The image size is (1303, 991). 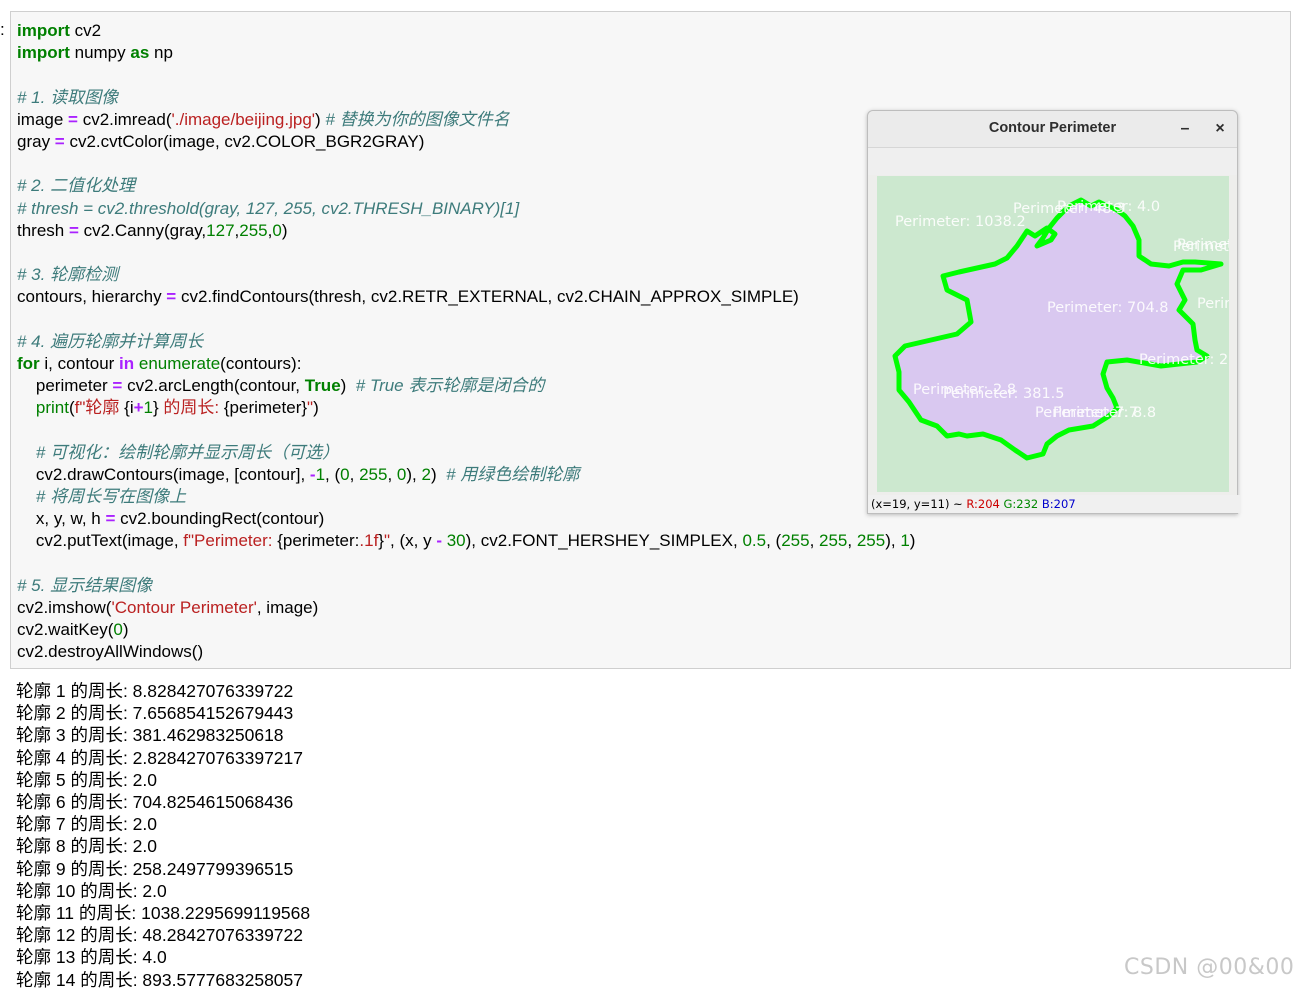 What do you see at coordinates (287, 607) in the screenshot?
I see `code-token: , image)` at bounding box center [287, 607].